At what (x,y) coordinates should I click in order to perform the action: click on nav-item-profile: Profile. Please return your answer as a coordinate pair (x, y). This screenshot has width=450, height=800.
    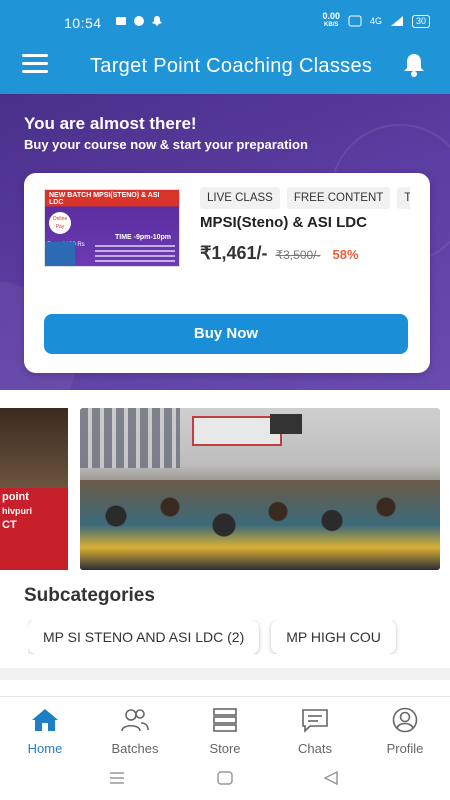
    Looking at the image, I should click on (405, 727).